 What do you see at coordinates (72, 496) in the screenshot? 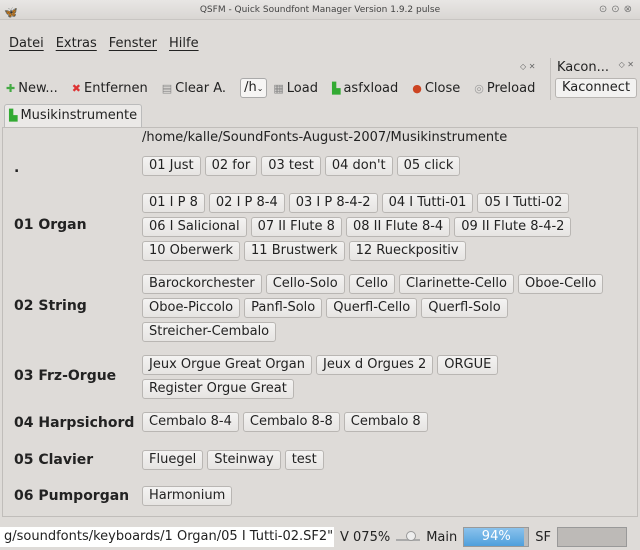
I see `group-label: 06 Pumporgan` at bounding box center [72, 496].